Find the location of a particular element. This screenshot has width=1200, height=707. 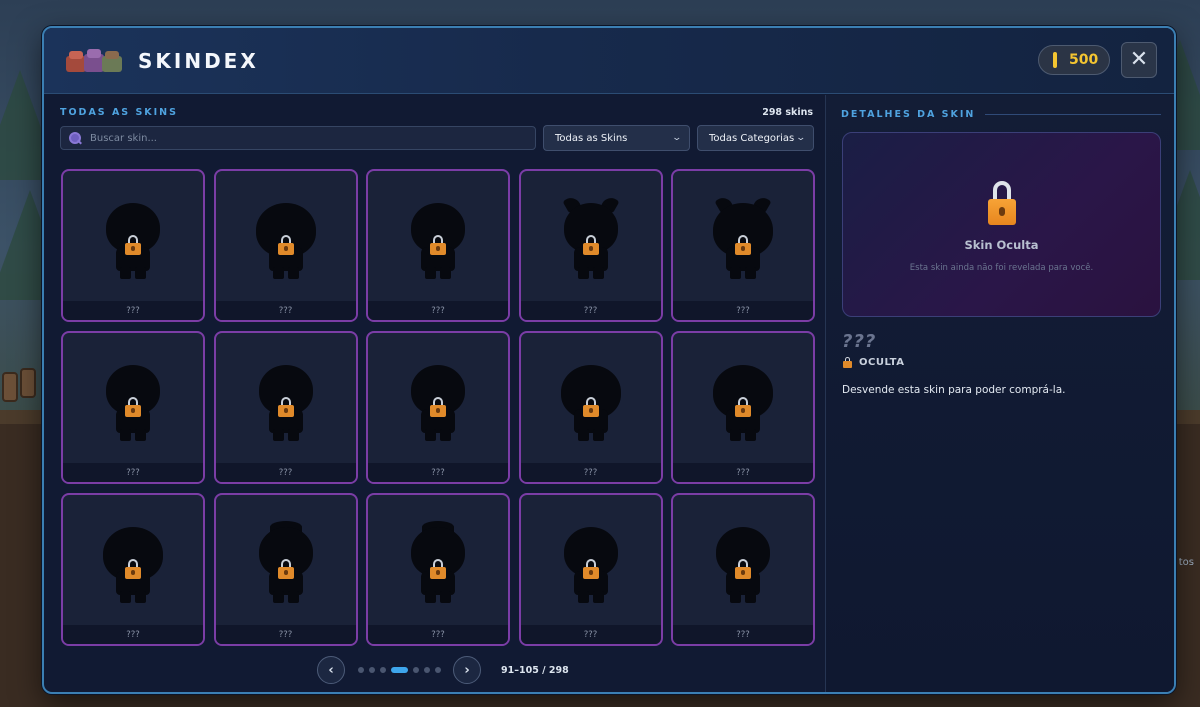

coin-icon is located at coordinates (1055, 60).